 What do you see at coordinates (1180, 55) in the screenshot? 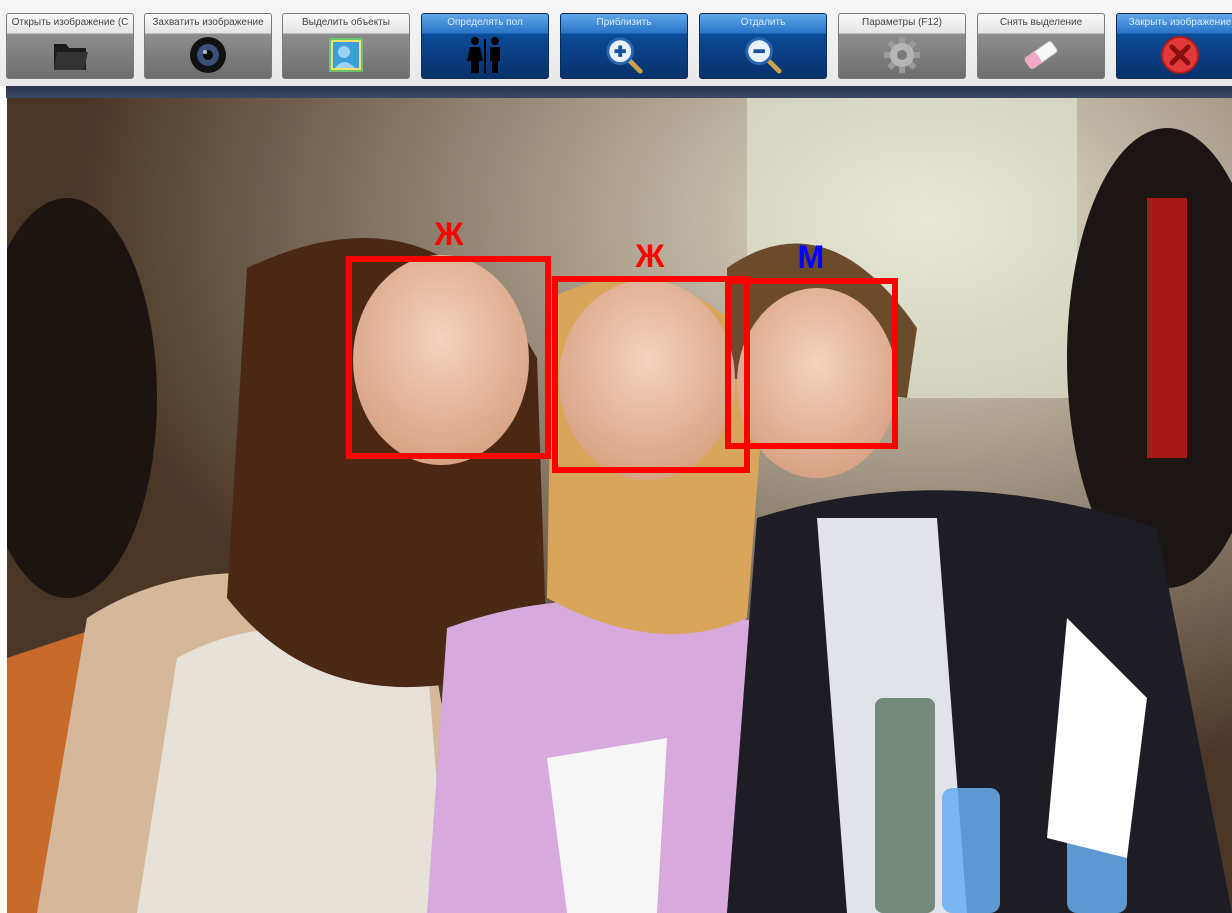
I see `close-icon` at bounding box center [1180, 55].